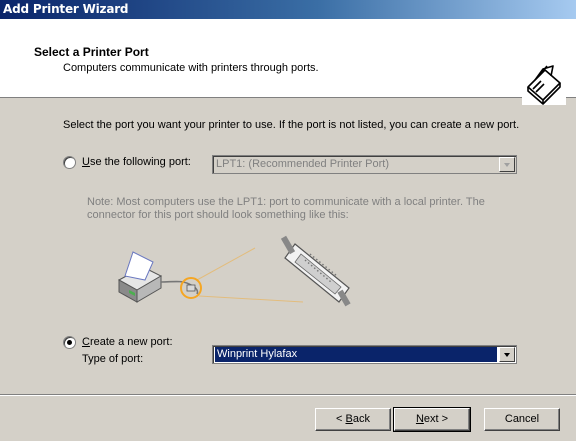  I want to click on use-following-port-radio, so click(69, 162).